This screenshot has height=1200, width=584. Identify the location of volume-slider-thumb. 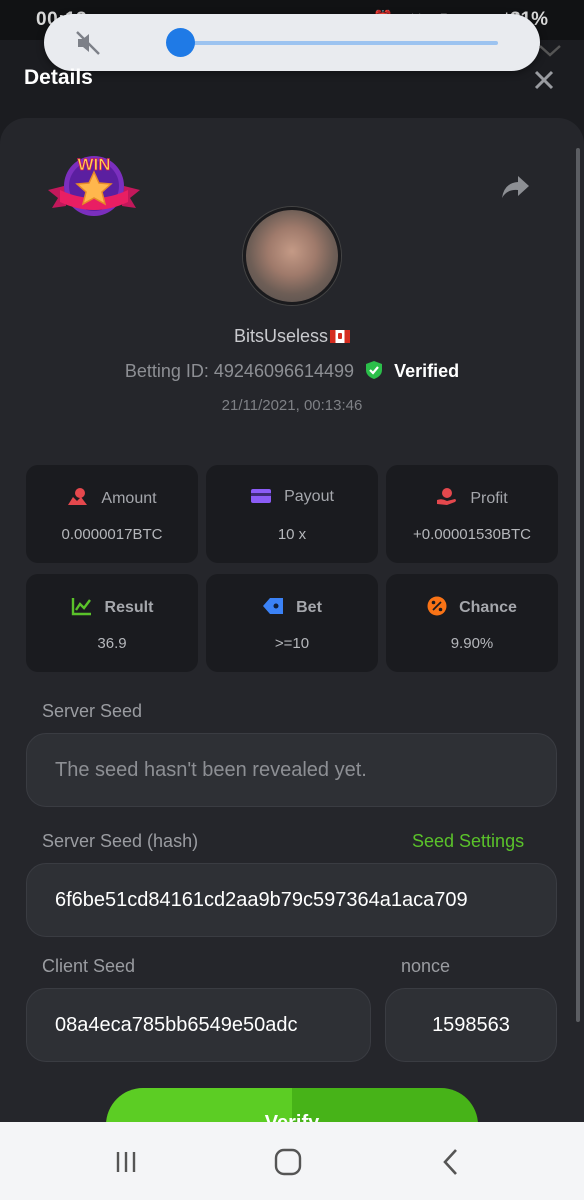
(180, 42).